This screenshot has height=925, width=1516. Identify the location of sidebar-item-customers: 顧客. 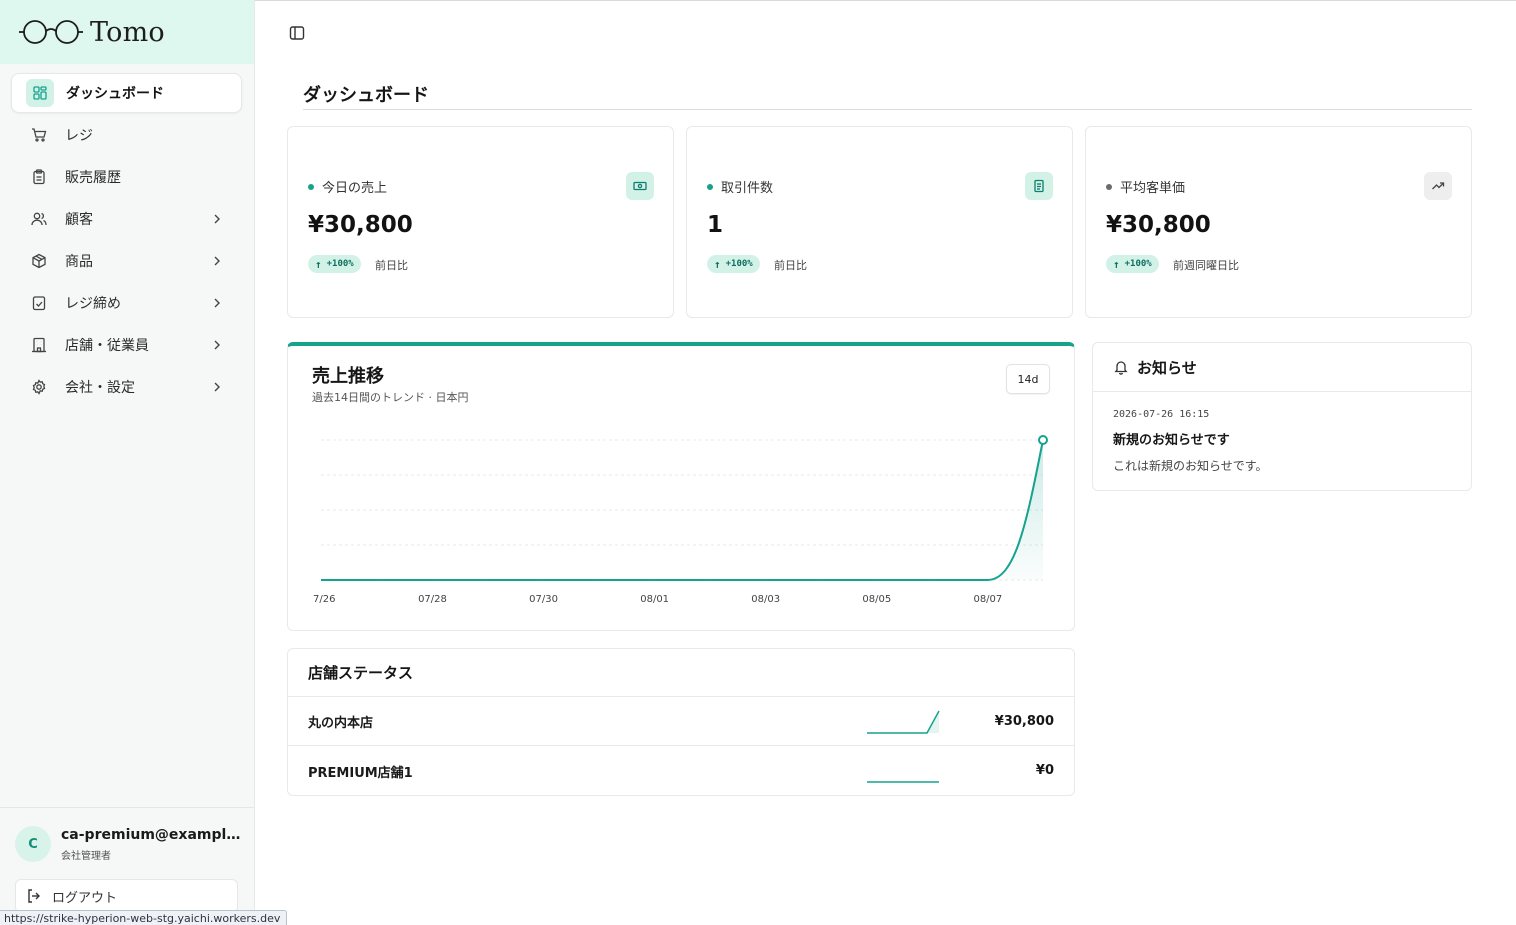
(126, 219).